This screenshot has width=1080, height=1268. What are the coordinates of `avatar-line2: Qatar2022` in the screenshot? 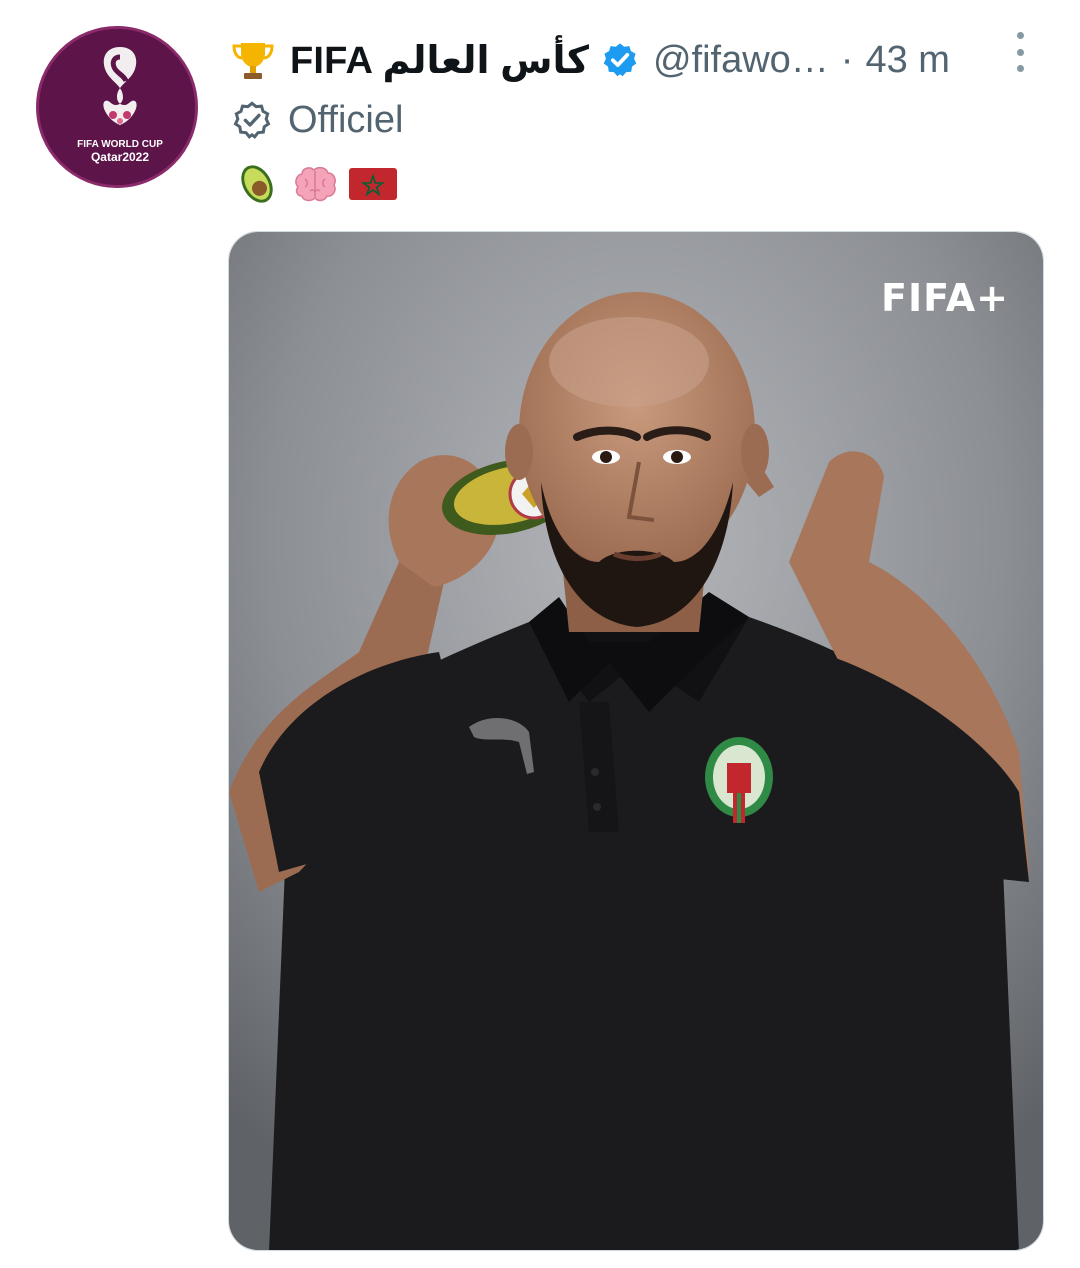 It's located at (120, 157).